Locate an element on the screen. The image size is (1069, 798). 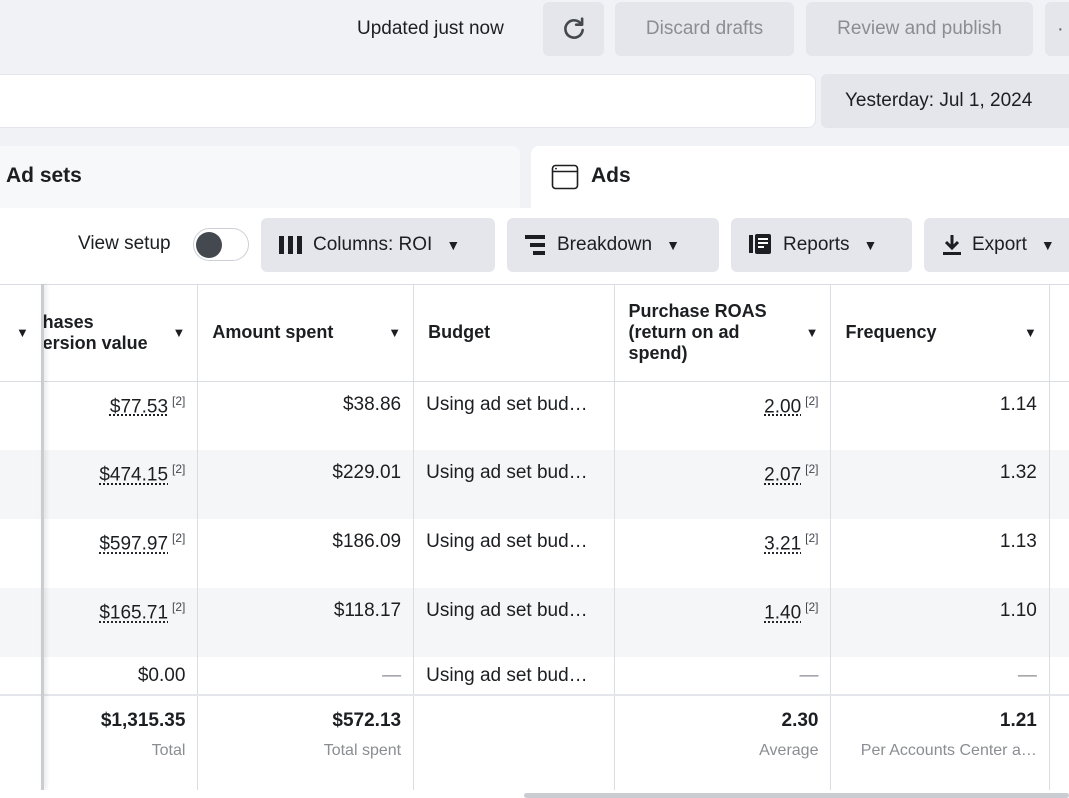
header-label: Purchase ROAS is located at coordinates (697, 311).